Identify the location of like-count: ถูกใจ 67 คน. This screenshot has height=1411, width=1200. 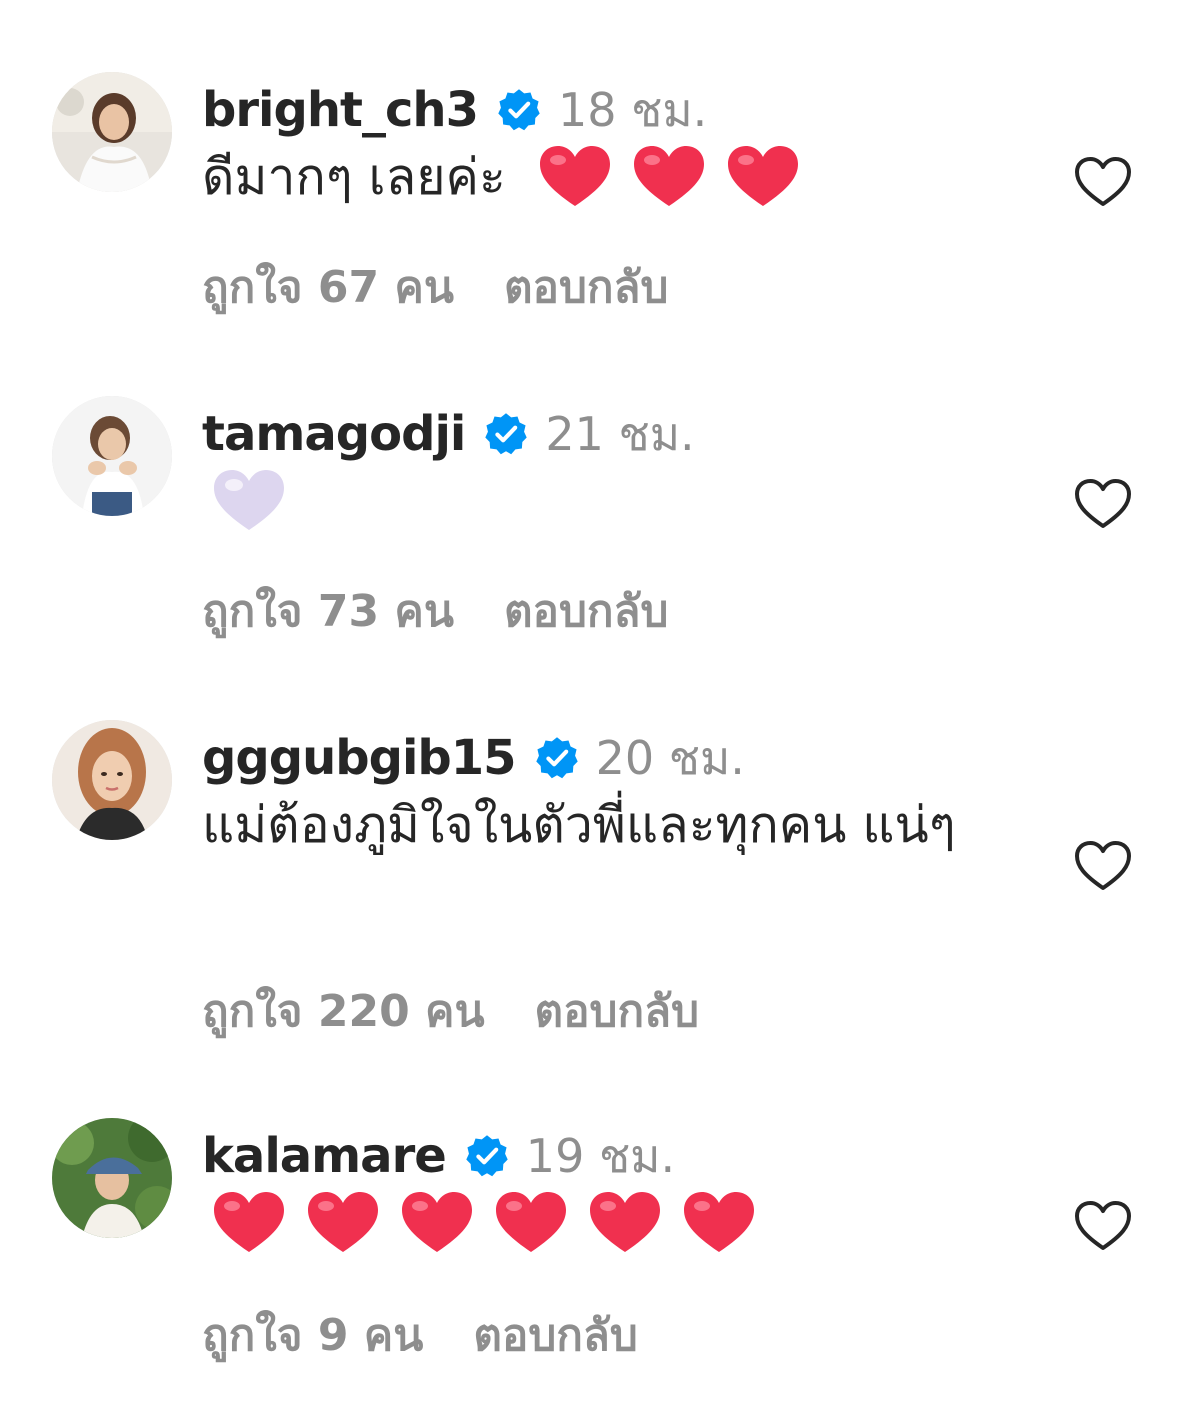
(328, 287).